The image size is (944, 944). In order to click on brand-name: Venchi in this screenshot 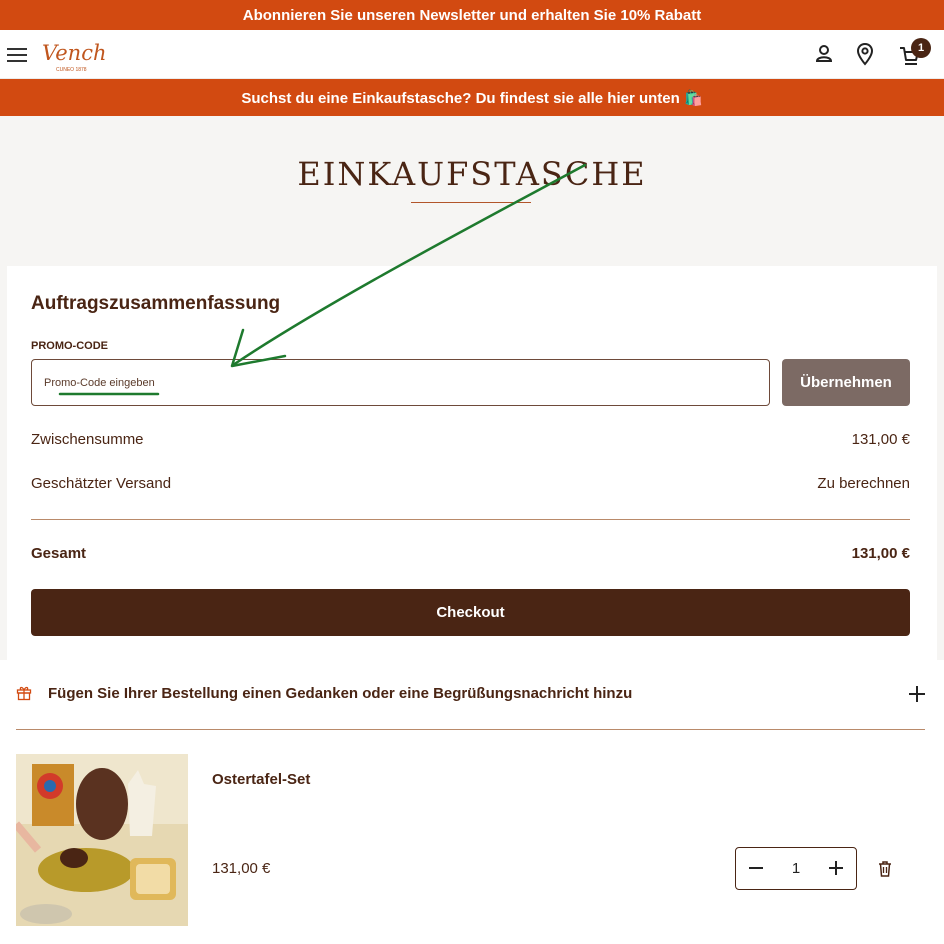, I will do `click(74, 53)`.